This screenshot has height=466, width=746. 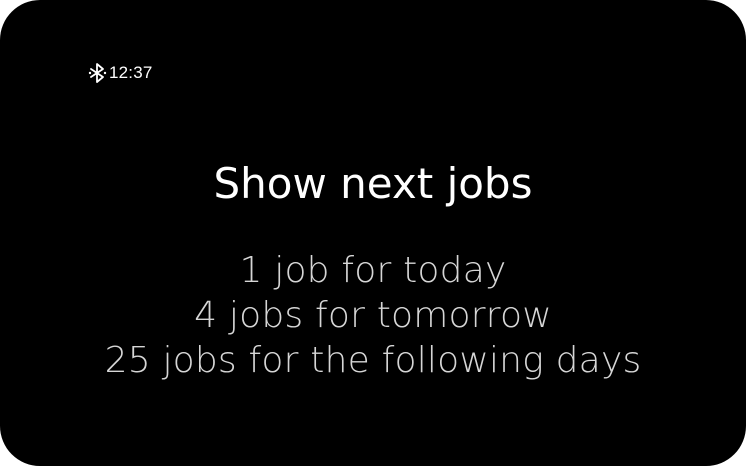 What do you see at coordinates (373, 270) in the screenshot?
I see `jobs-today-item: 1 job for today` at bounding box center [373, 270].